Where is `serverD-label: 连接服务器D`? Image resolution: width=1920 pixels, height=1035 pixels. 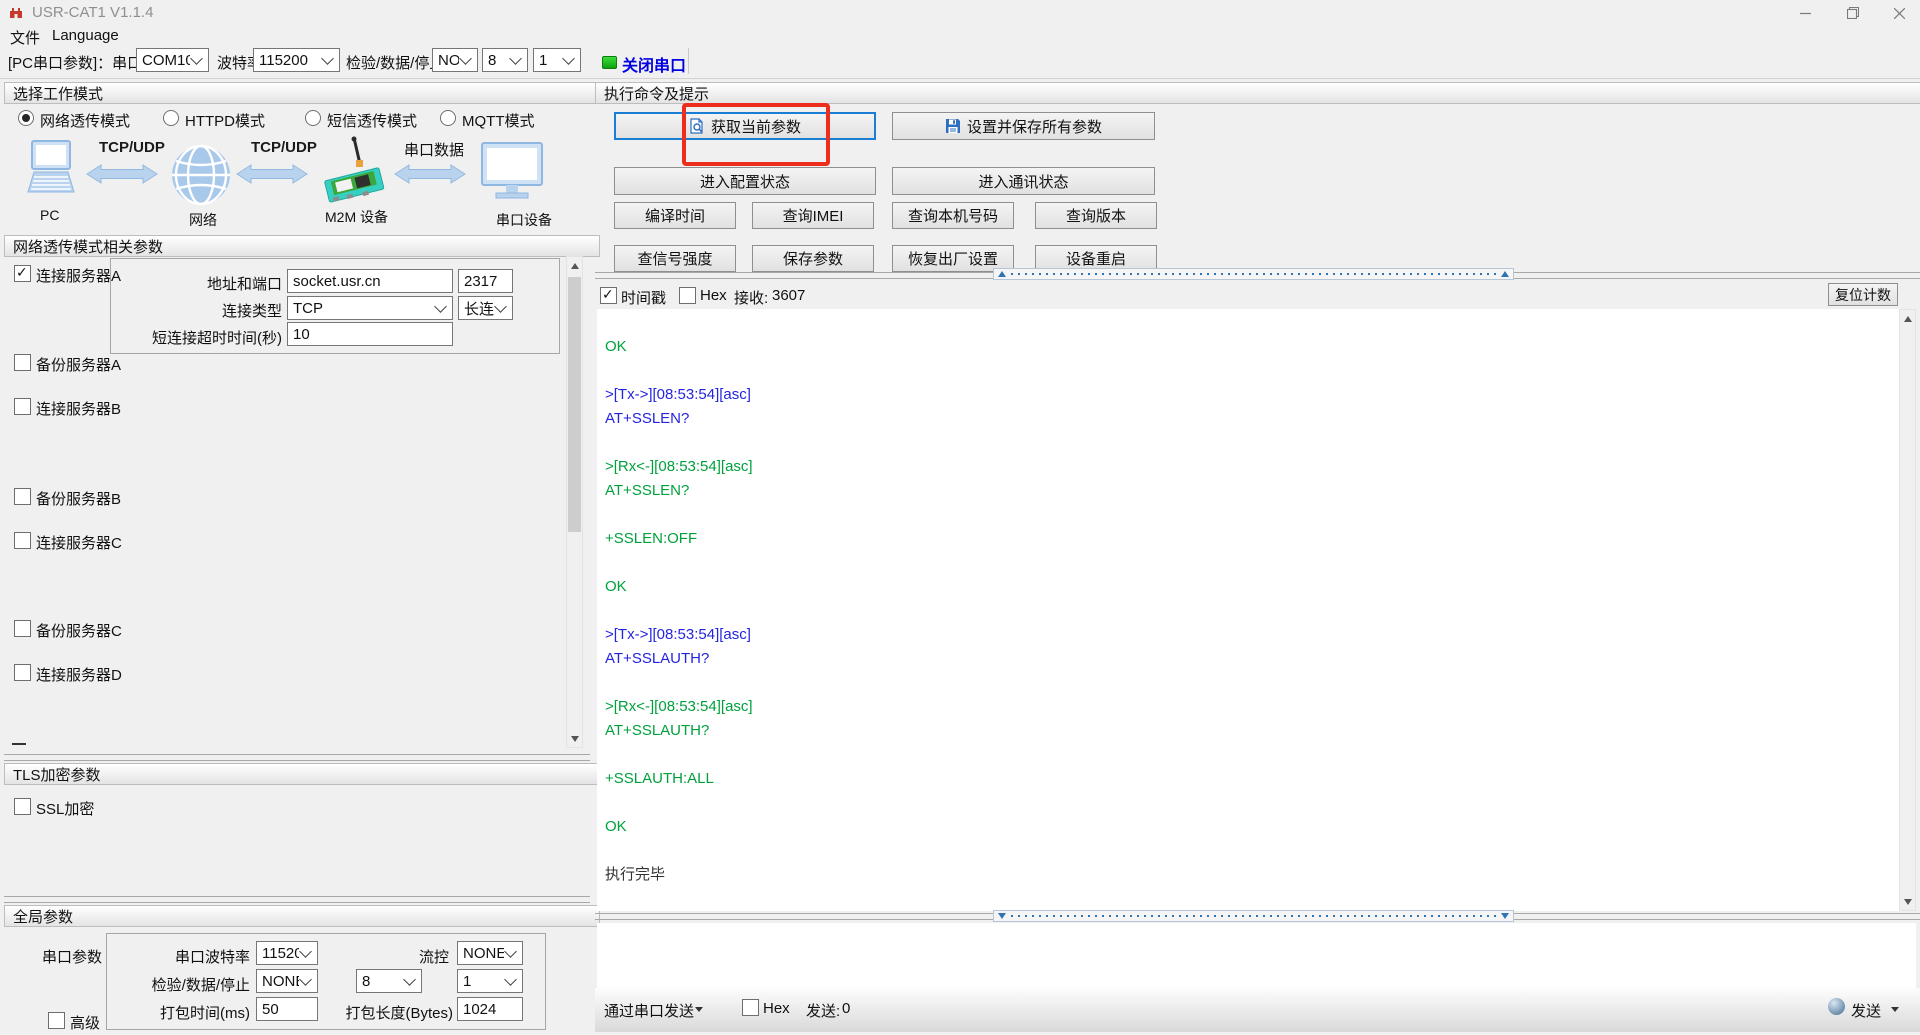 serverD-label: 连接服务器D is located at coordinates (79, 674).